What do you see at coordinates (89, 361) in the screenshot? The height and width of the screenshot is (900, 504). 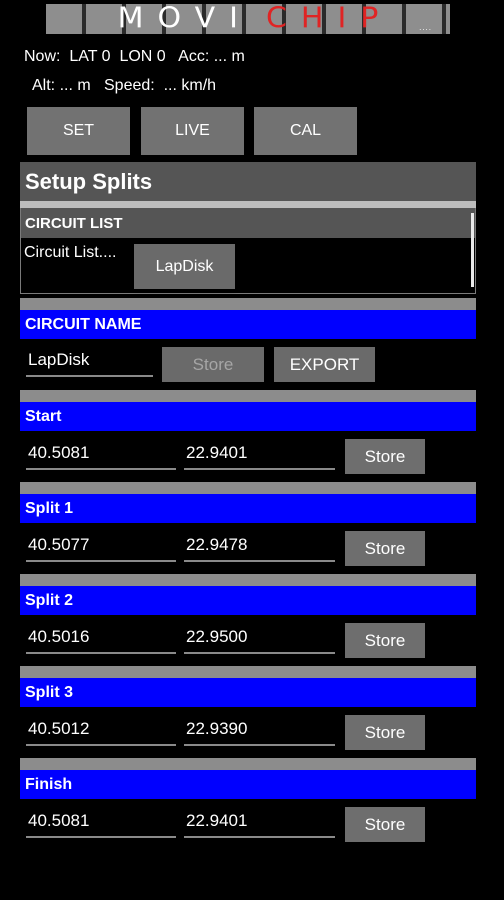 I see `circuit-name-field: LapDisk` at bounding box center [89, 361].